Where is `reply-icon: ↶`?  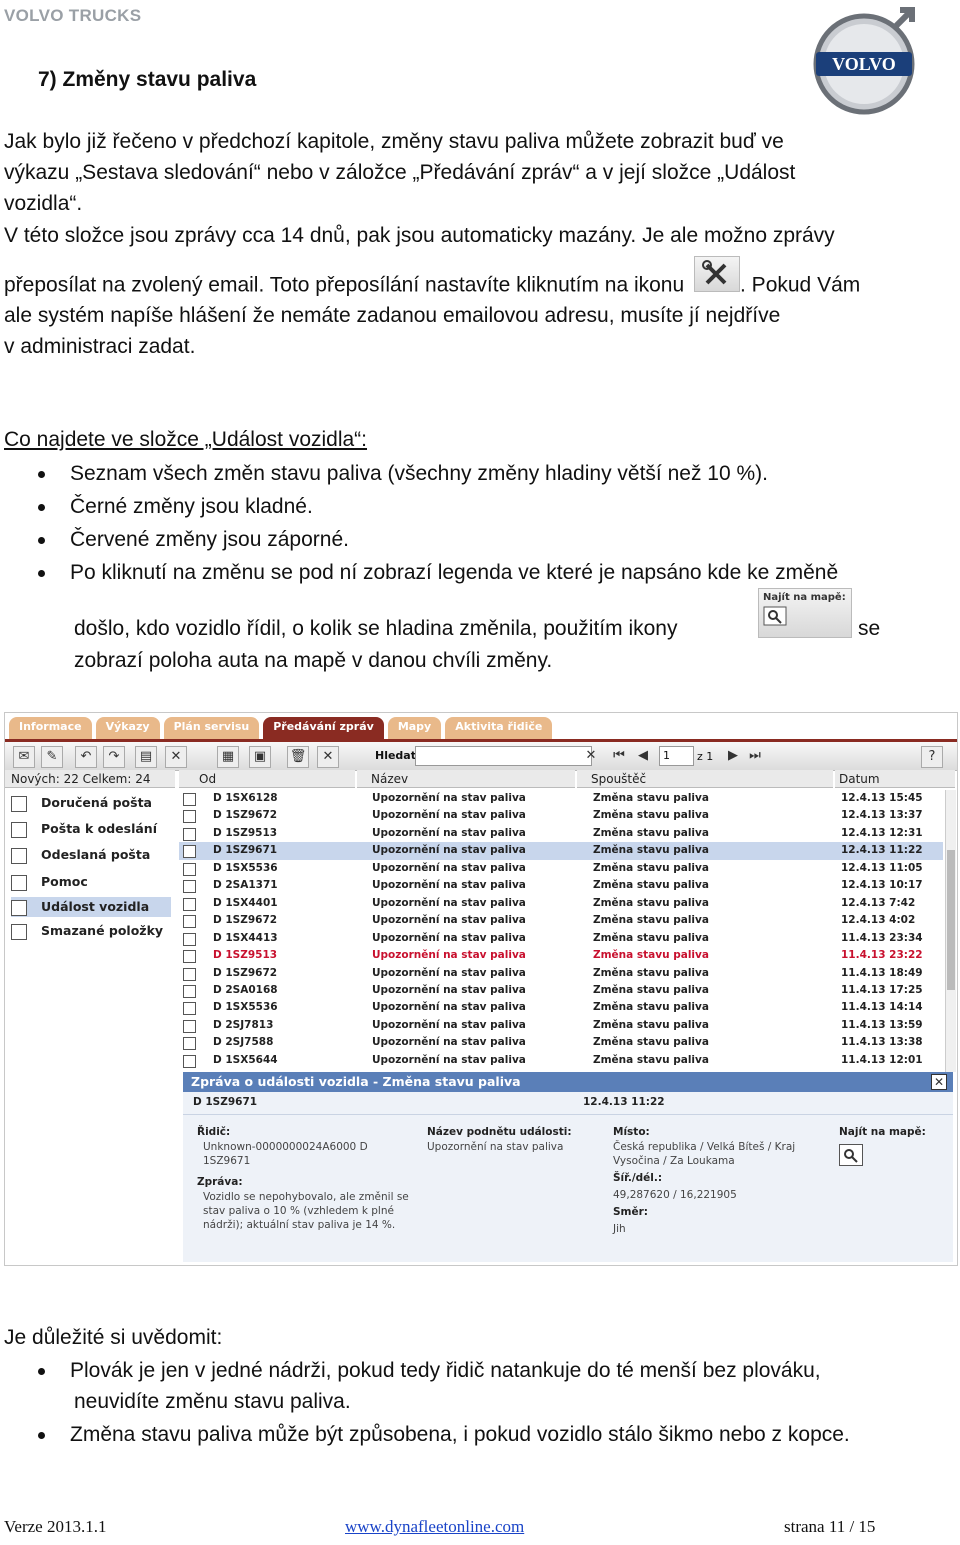
reply-icon: ↶ is located at coordinates (86, 757).